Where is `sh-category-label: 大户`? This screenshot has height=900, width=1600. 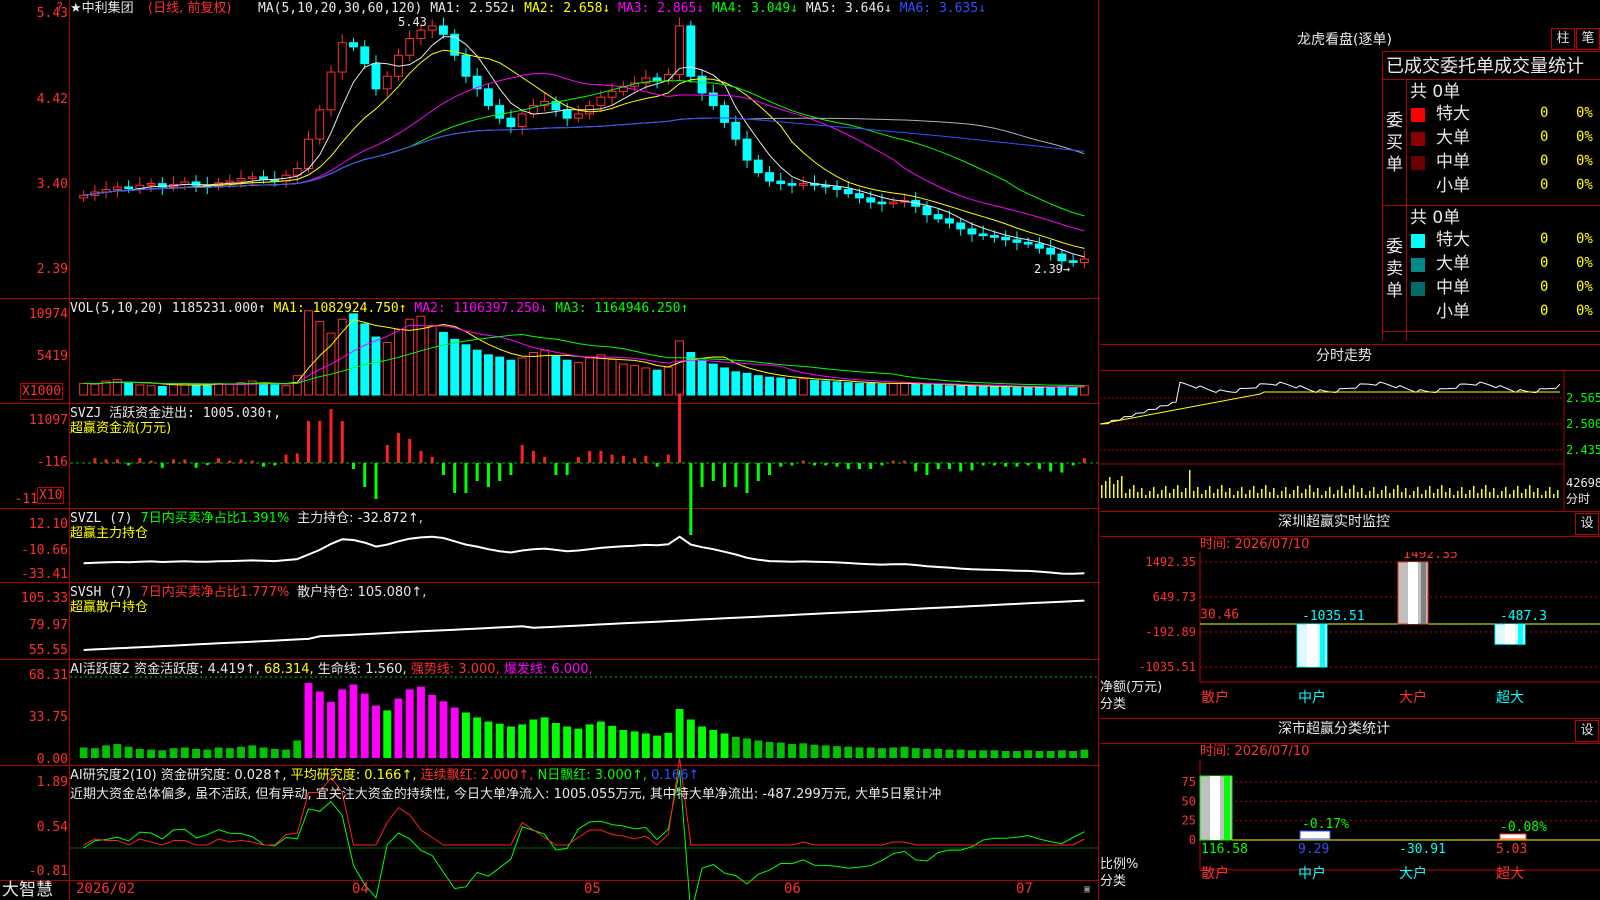
sh-category-label: 大户 is located at coordinates (1413, 873).